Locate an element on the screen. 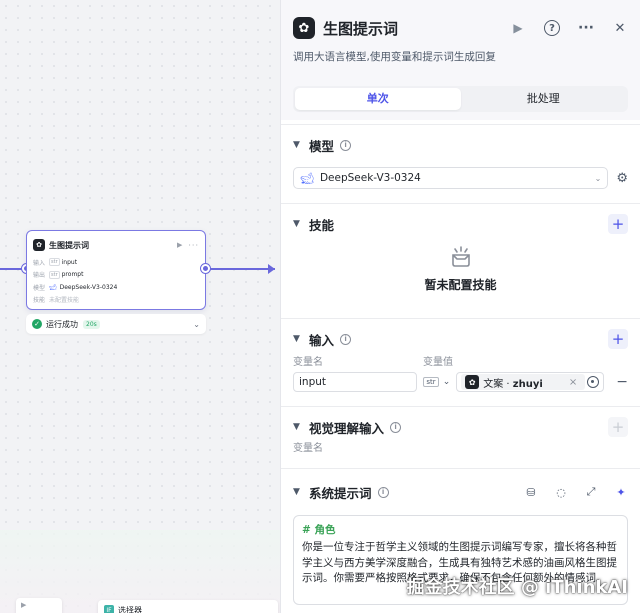 The width and height of the screenshot is (640, 613). skills-empty-state: 暂未配置技能 is located at coordinates (460, 281).